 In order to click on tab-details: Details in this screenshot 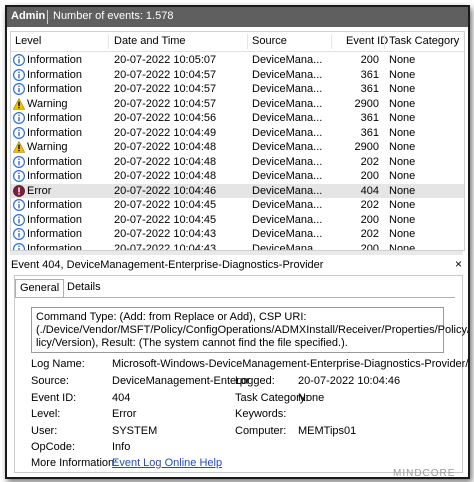, I will do `click(84, 287)`.